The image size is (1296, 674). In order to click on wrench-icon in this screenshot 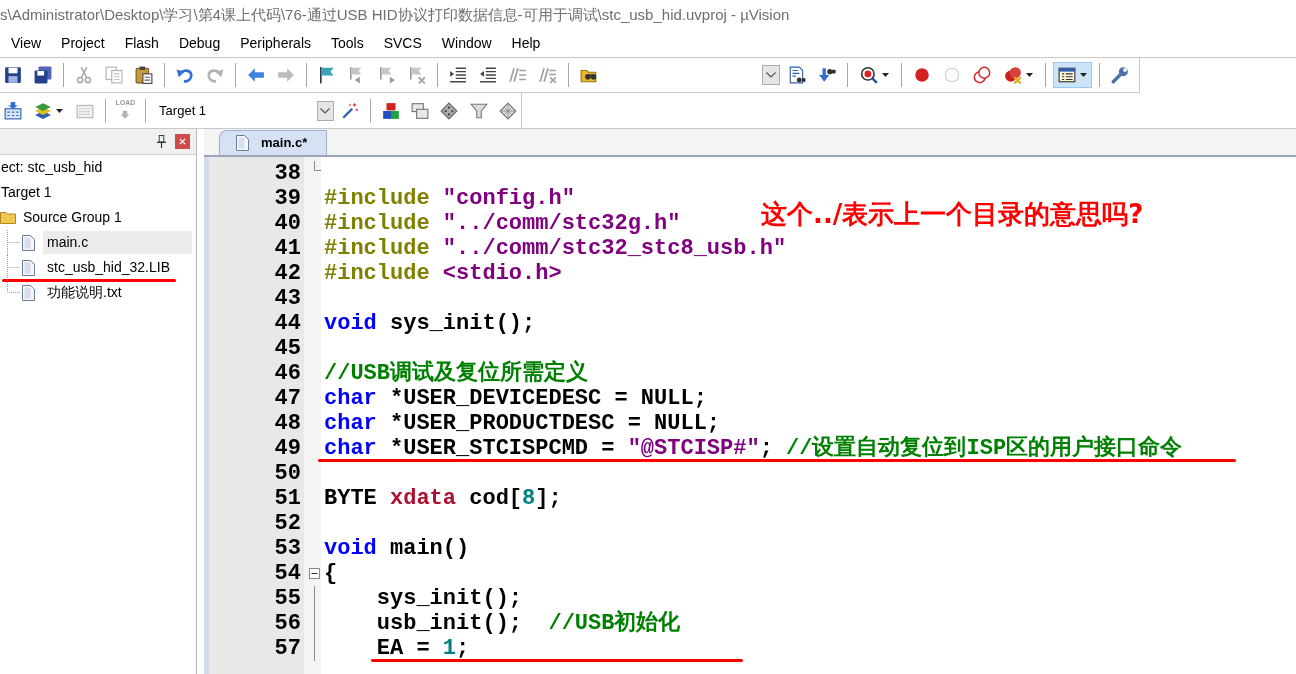, I will do `click(1120, 75)`.